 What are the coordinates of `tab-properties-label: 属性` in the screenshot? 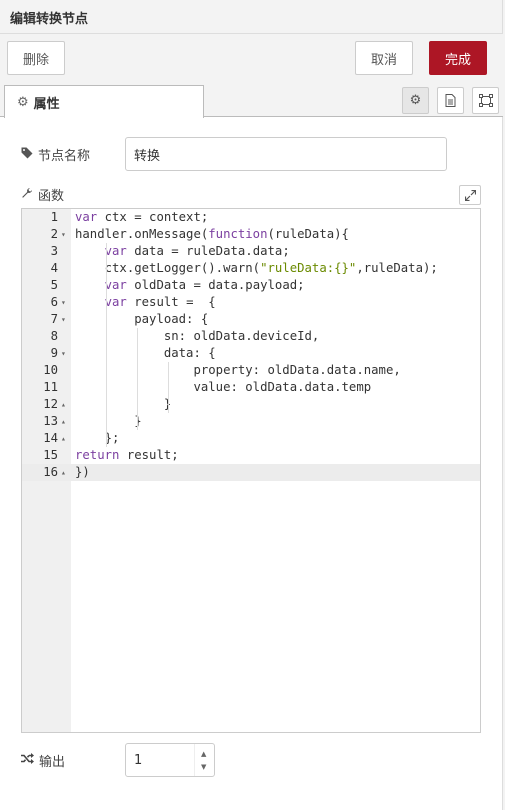 It's located at (46, 104).